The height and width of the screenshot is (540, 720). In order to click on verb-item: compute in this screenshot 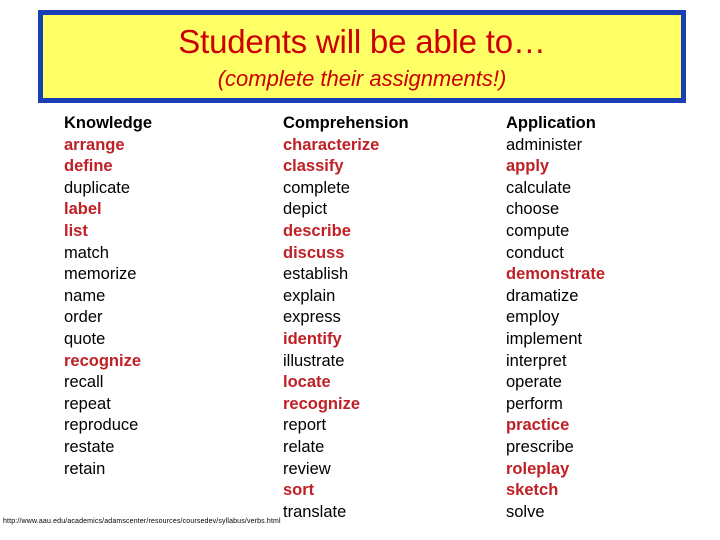, I will do `click(538, 230)`.